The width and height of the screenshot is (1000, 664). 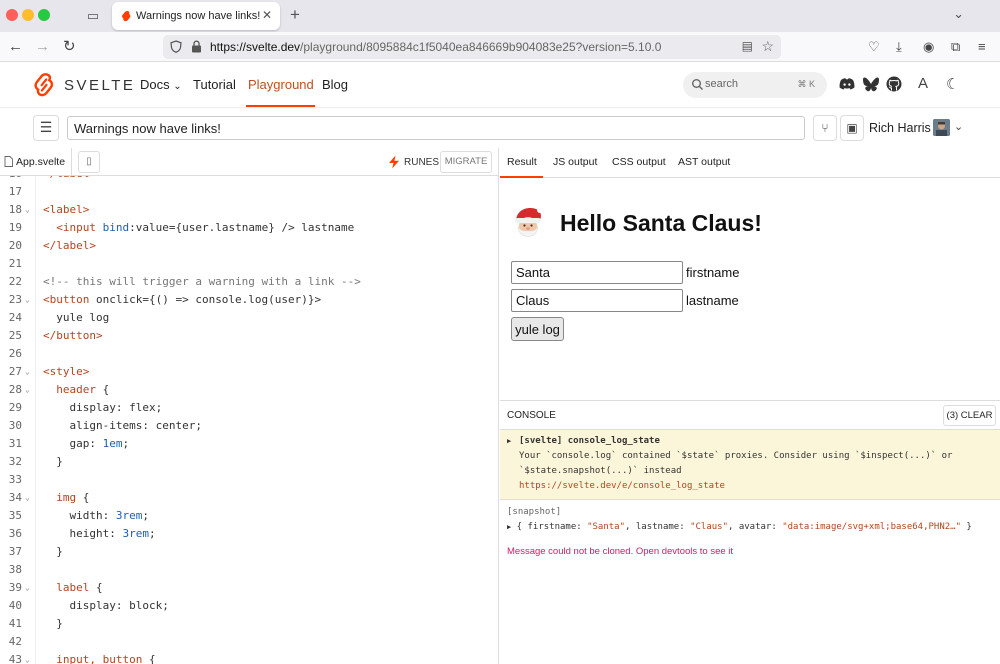 I want to click on code-line: 27 ⌄ <style>, so click(x=249, y=372).